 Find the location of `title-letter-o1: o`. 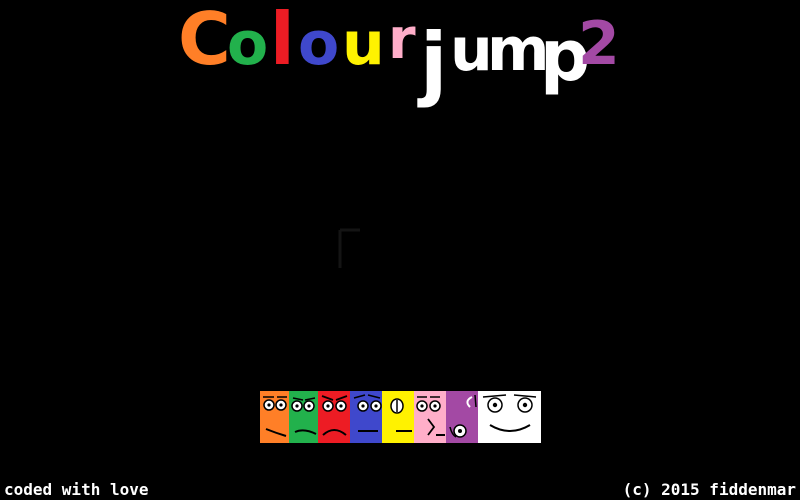

title-letter-o1: o is located at coordinates (247, 44).